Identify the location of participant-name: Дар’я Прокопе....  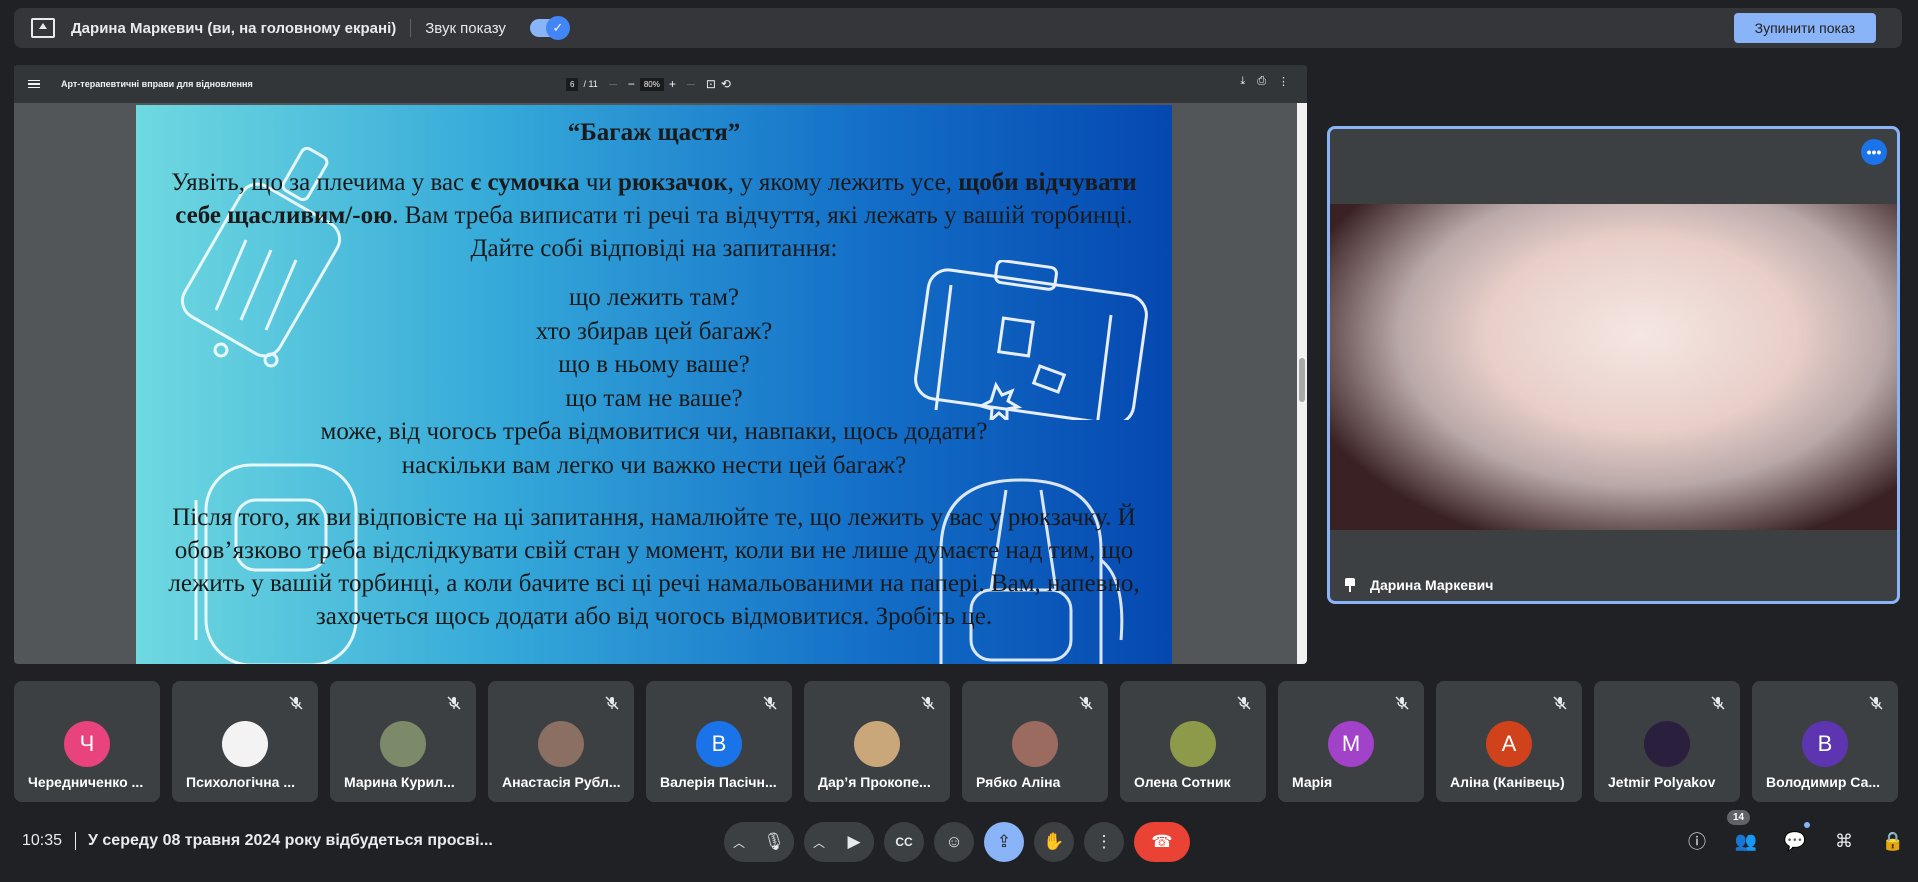
(874, 782).